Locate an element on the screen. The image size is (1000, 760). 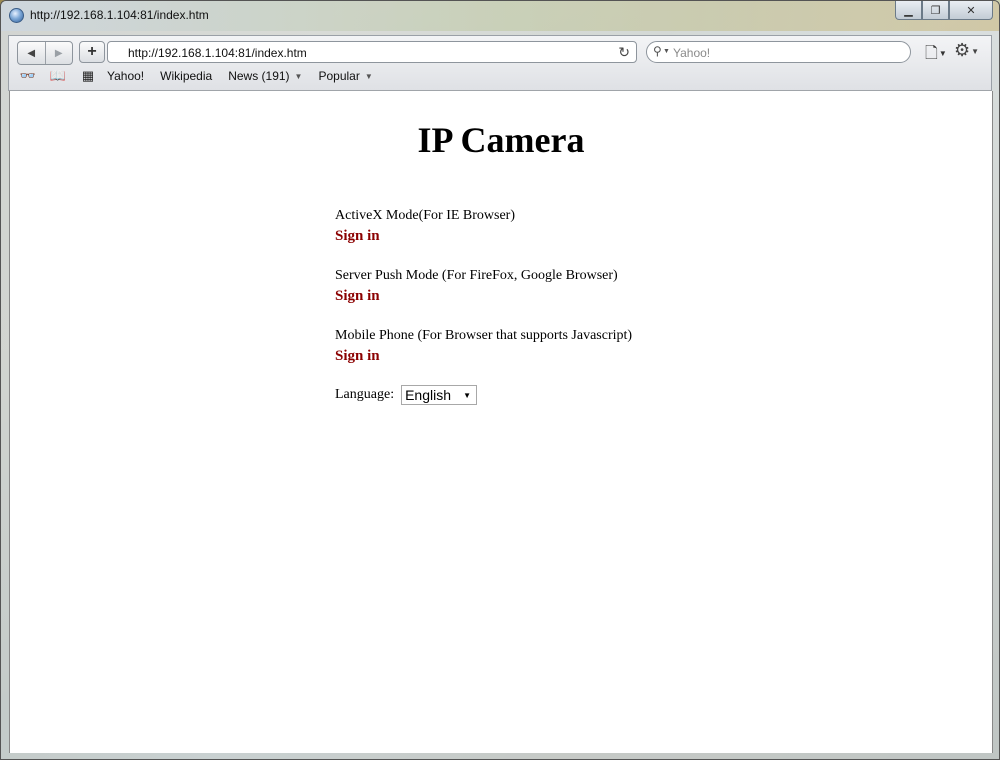
page-icon: 🗋 is located at coordinates (931, 53).